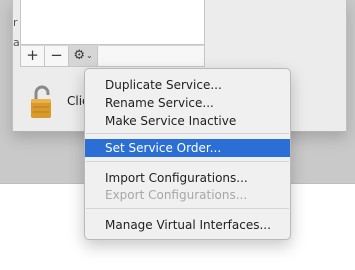 This screenshot has width=355, height=270. What do you see at coordinates (89, 55) in the screenshot?
I see `chevron-down-icon: ⌄` at bounding box center [89, 55].